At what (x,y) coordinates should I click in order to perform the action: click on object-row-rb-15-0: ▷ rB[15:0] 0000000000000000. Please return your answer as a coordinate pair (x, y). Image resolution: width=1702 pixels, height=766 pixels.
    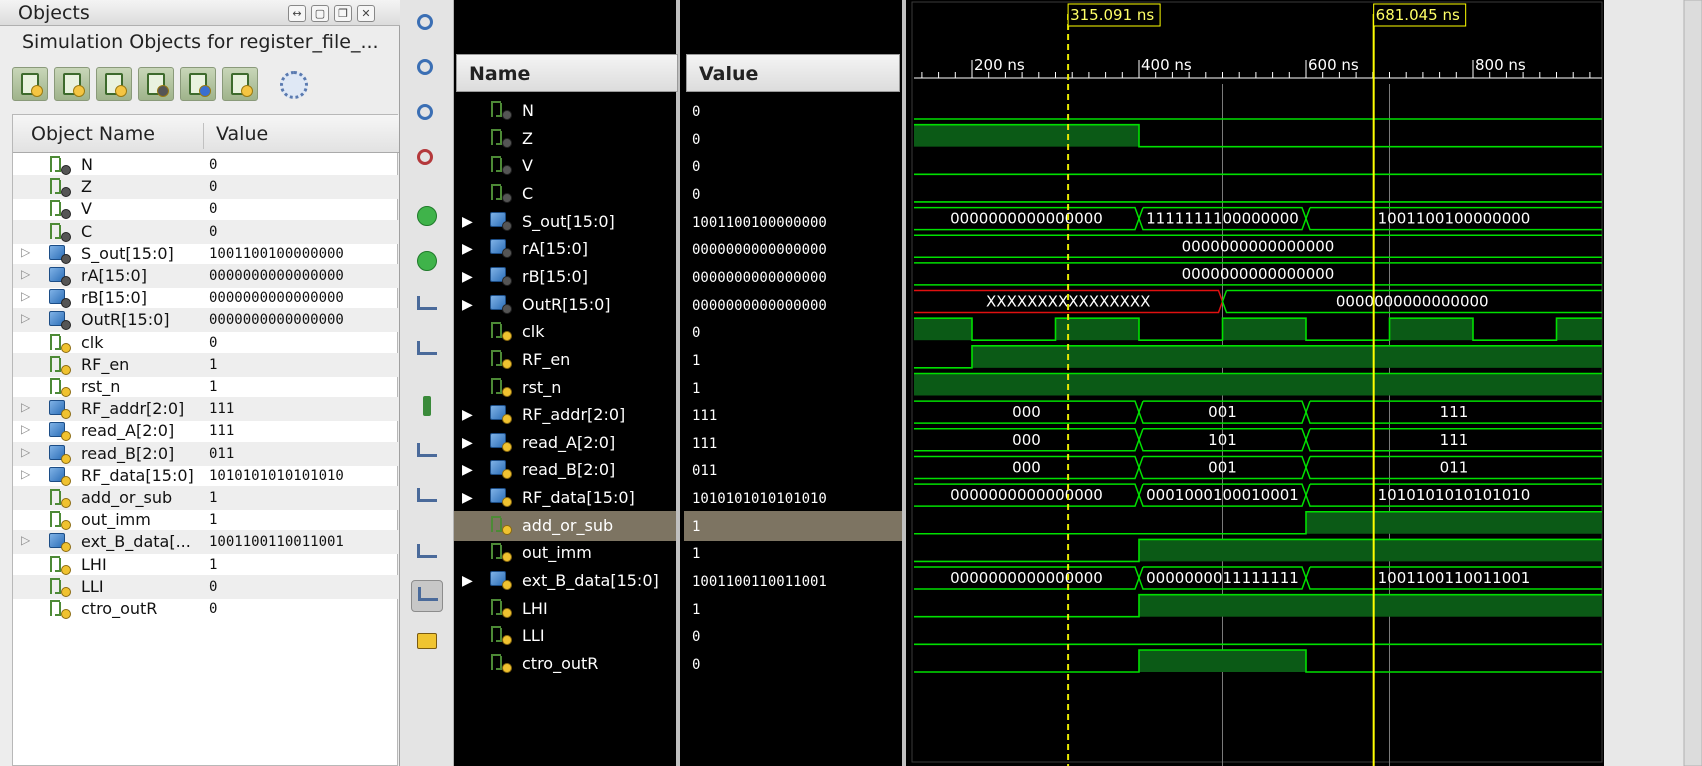
    Looking at the image, I should click on (206, 298).